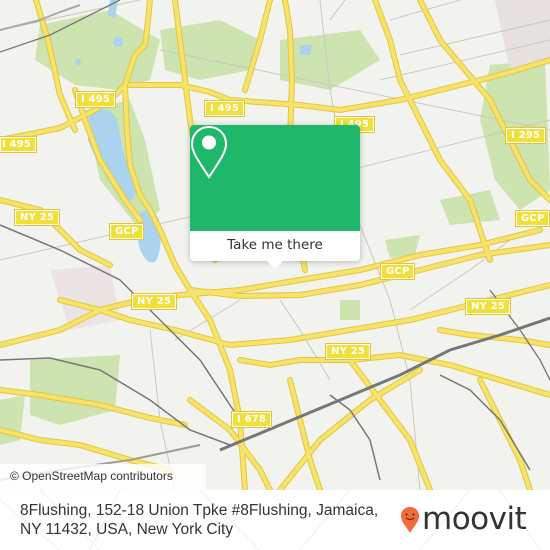 The width and height of the screenshot is (550, 550). I want to click on moovit-pin-logo-icon, so click(410, 520).